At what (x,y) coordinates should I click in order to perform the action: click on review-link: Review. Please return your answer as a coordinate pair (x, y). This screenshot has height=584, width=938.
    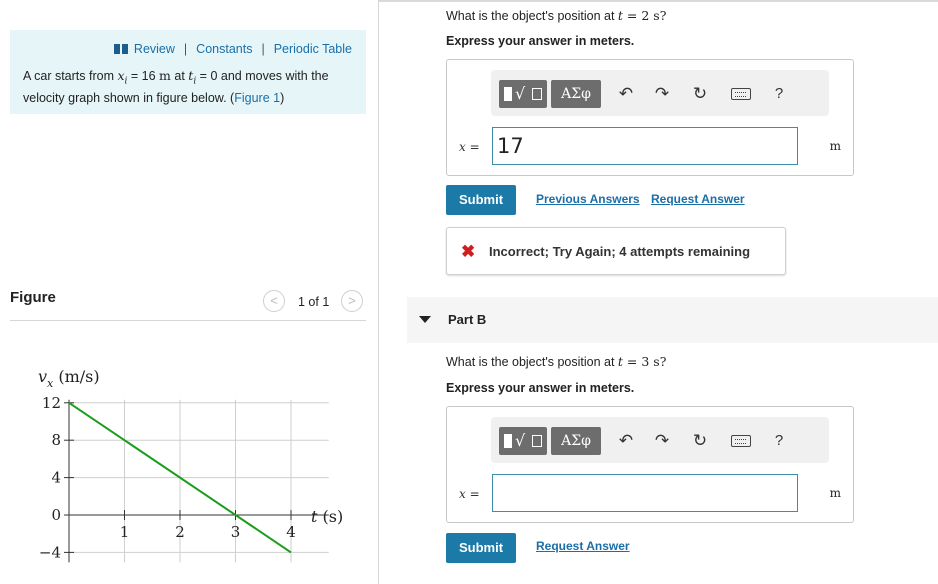
    Looking at the image, I should click on (154, 49).